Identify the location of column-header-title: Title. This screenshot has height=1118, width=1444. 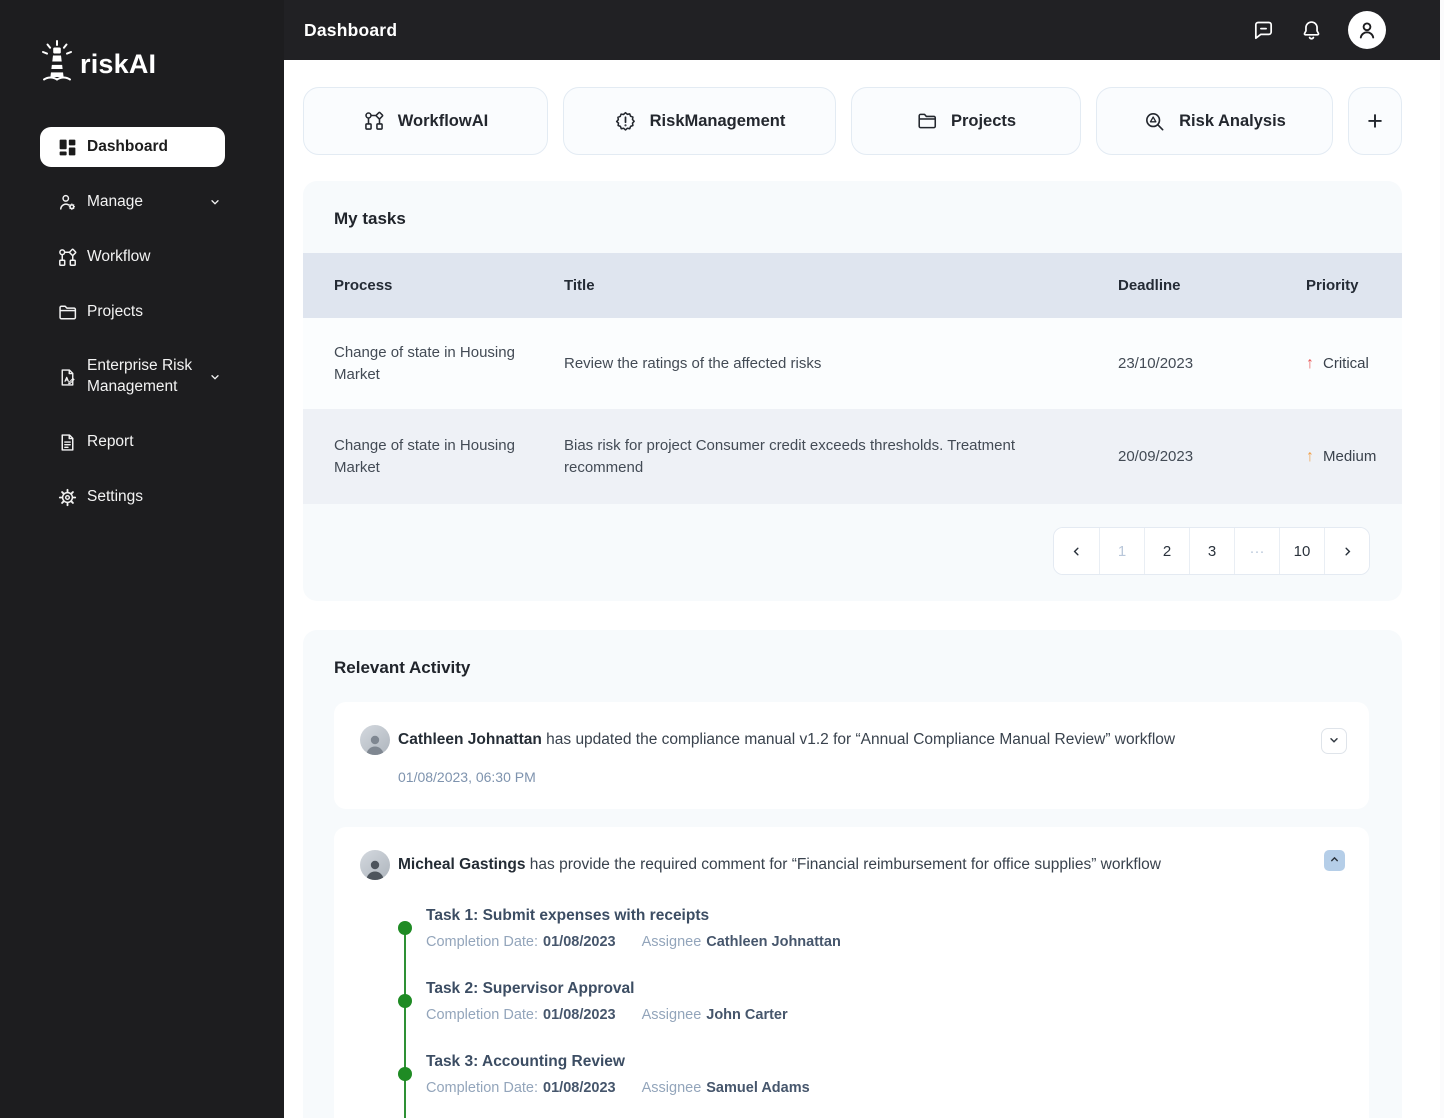
(579, 285).